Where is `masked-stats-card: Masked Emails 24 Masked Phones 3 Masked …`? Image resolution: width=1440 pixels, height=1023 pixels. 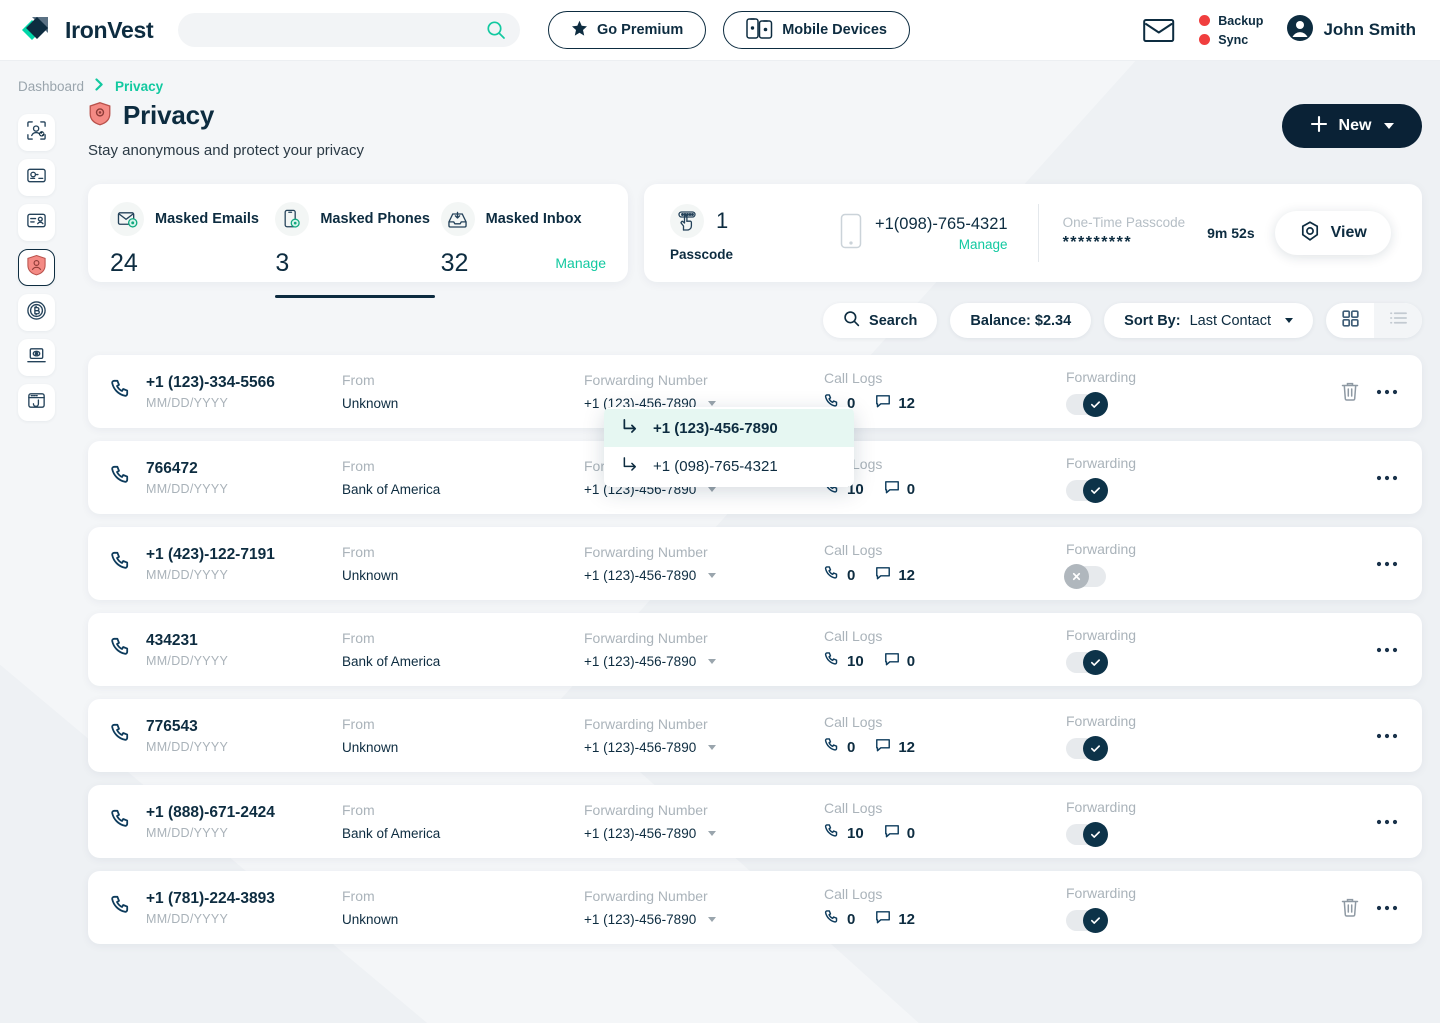
masked-stats-card: Masked Emails 24 Masked Phones 3 Masked … is located at coordinates (358, 241).